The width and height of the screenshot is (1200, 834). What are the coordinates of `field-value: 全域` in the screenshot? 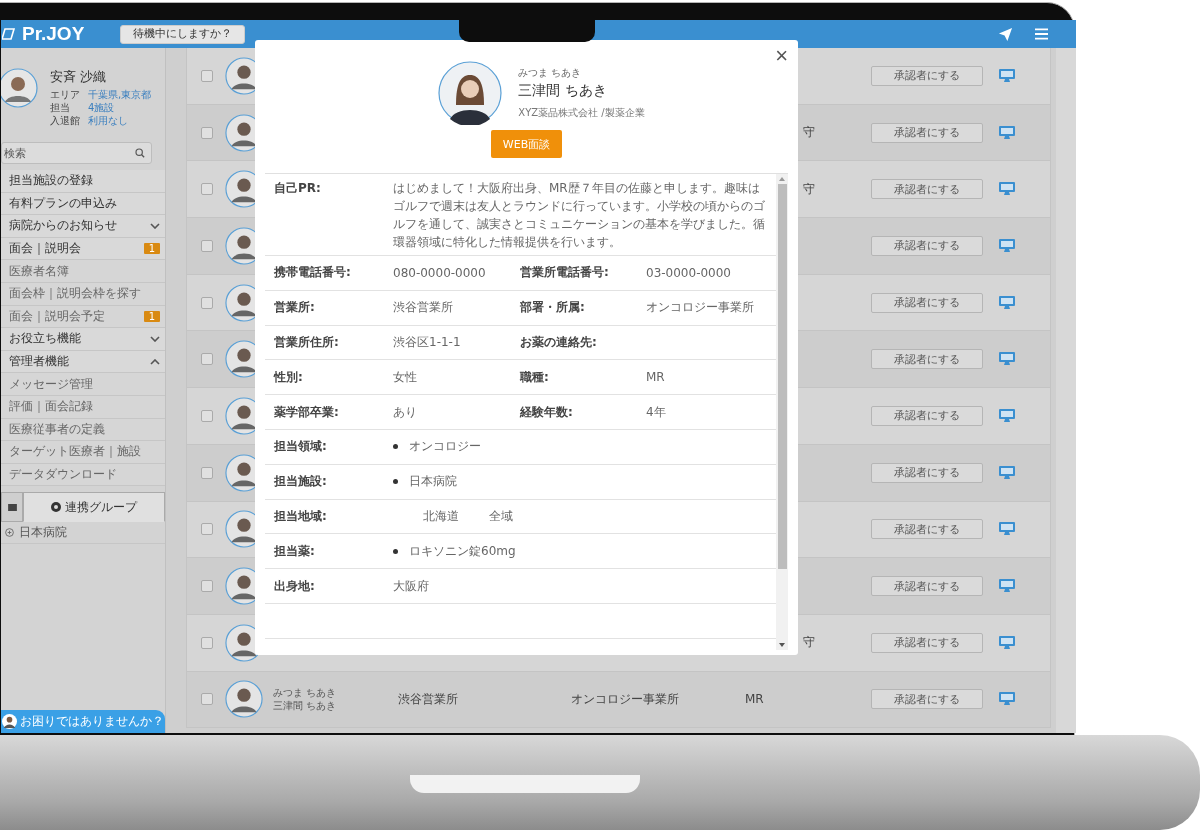 It's located at (501, 516).